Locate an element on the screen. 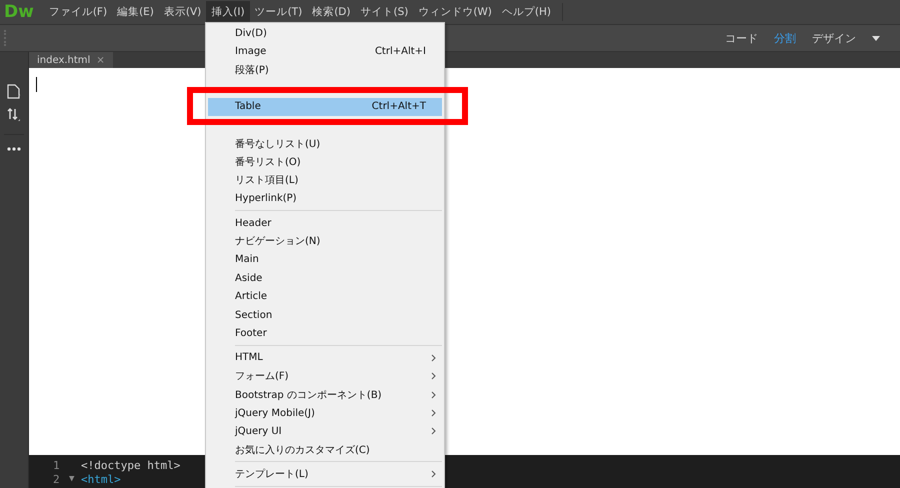 The width and height of the screenshot is (900, 488). menu-option: jQuery Mobile(J) is located at coordinates (325, 413).